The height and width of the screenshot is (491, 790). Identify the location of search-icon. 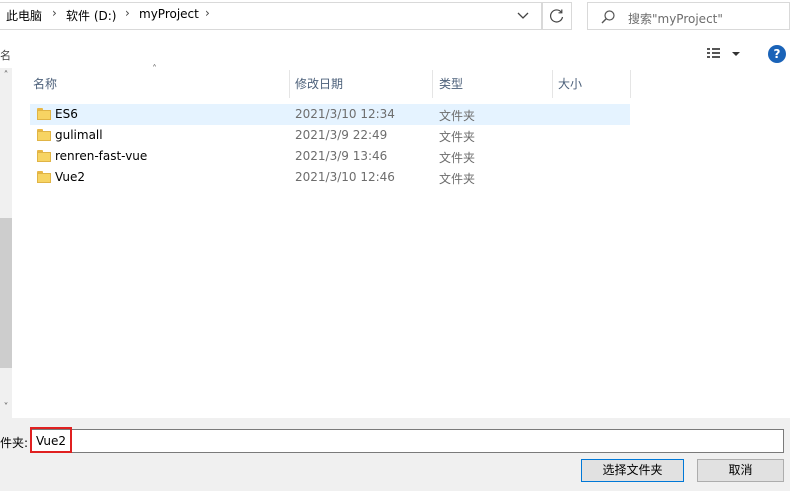
(608, 17).